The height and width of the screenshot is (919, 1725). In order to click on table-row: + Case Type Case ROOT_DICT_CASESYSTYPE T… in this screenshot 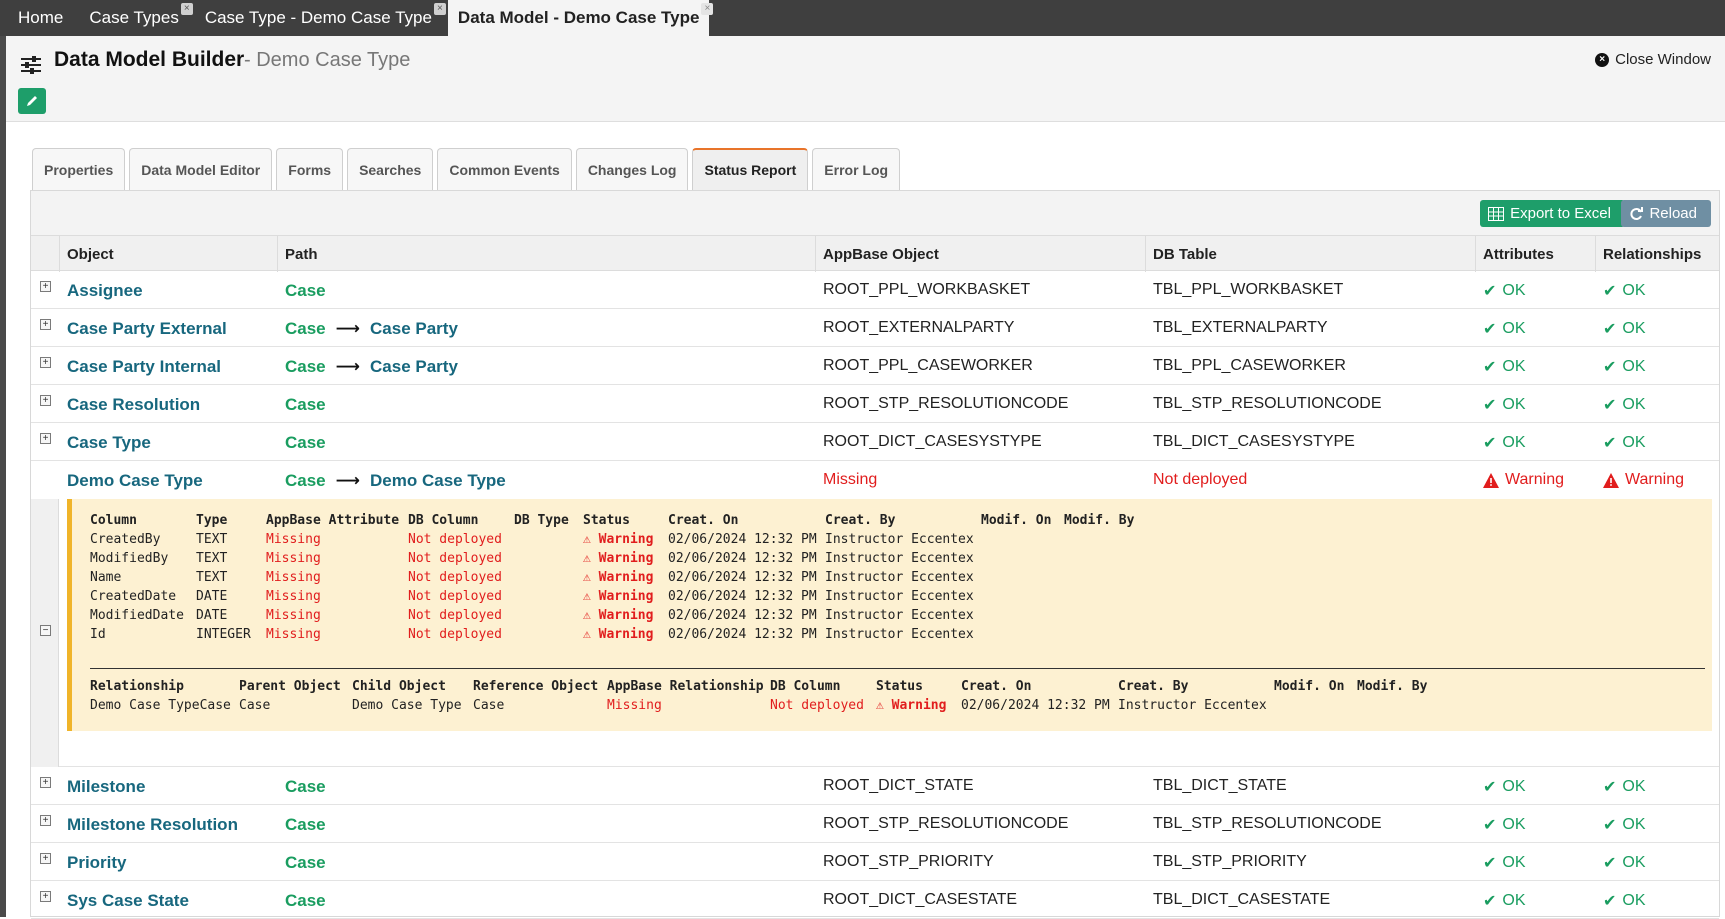, I will do `click(875, 442)`.